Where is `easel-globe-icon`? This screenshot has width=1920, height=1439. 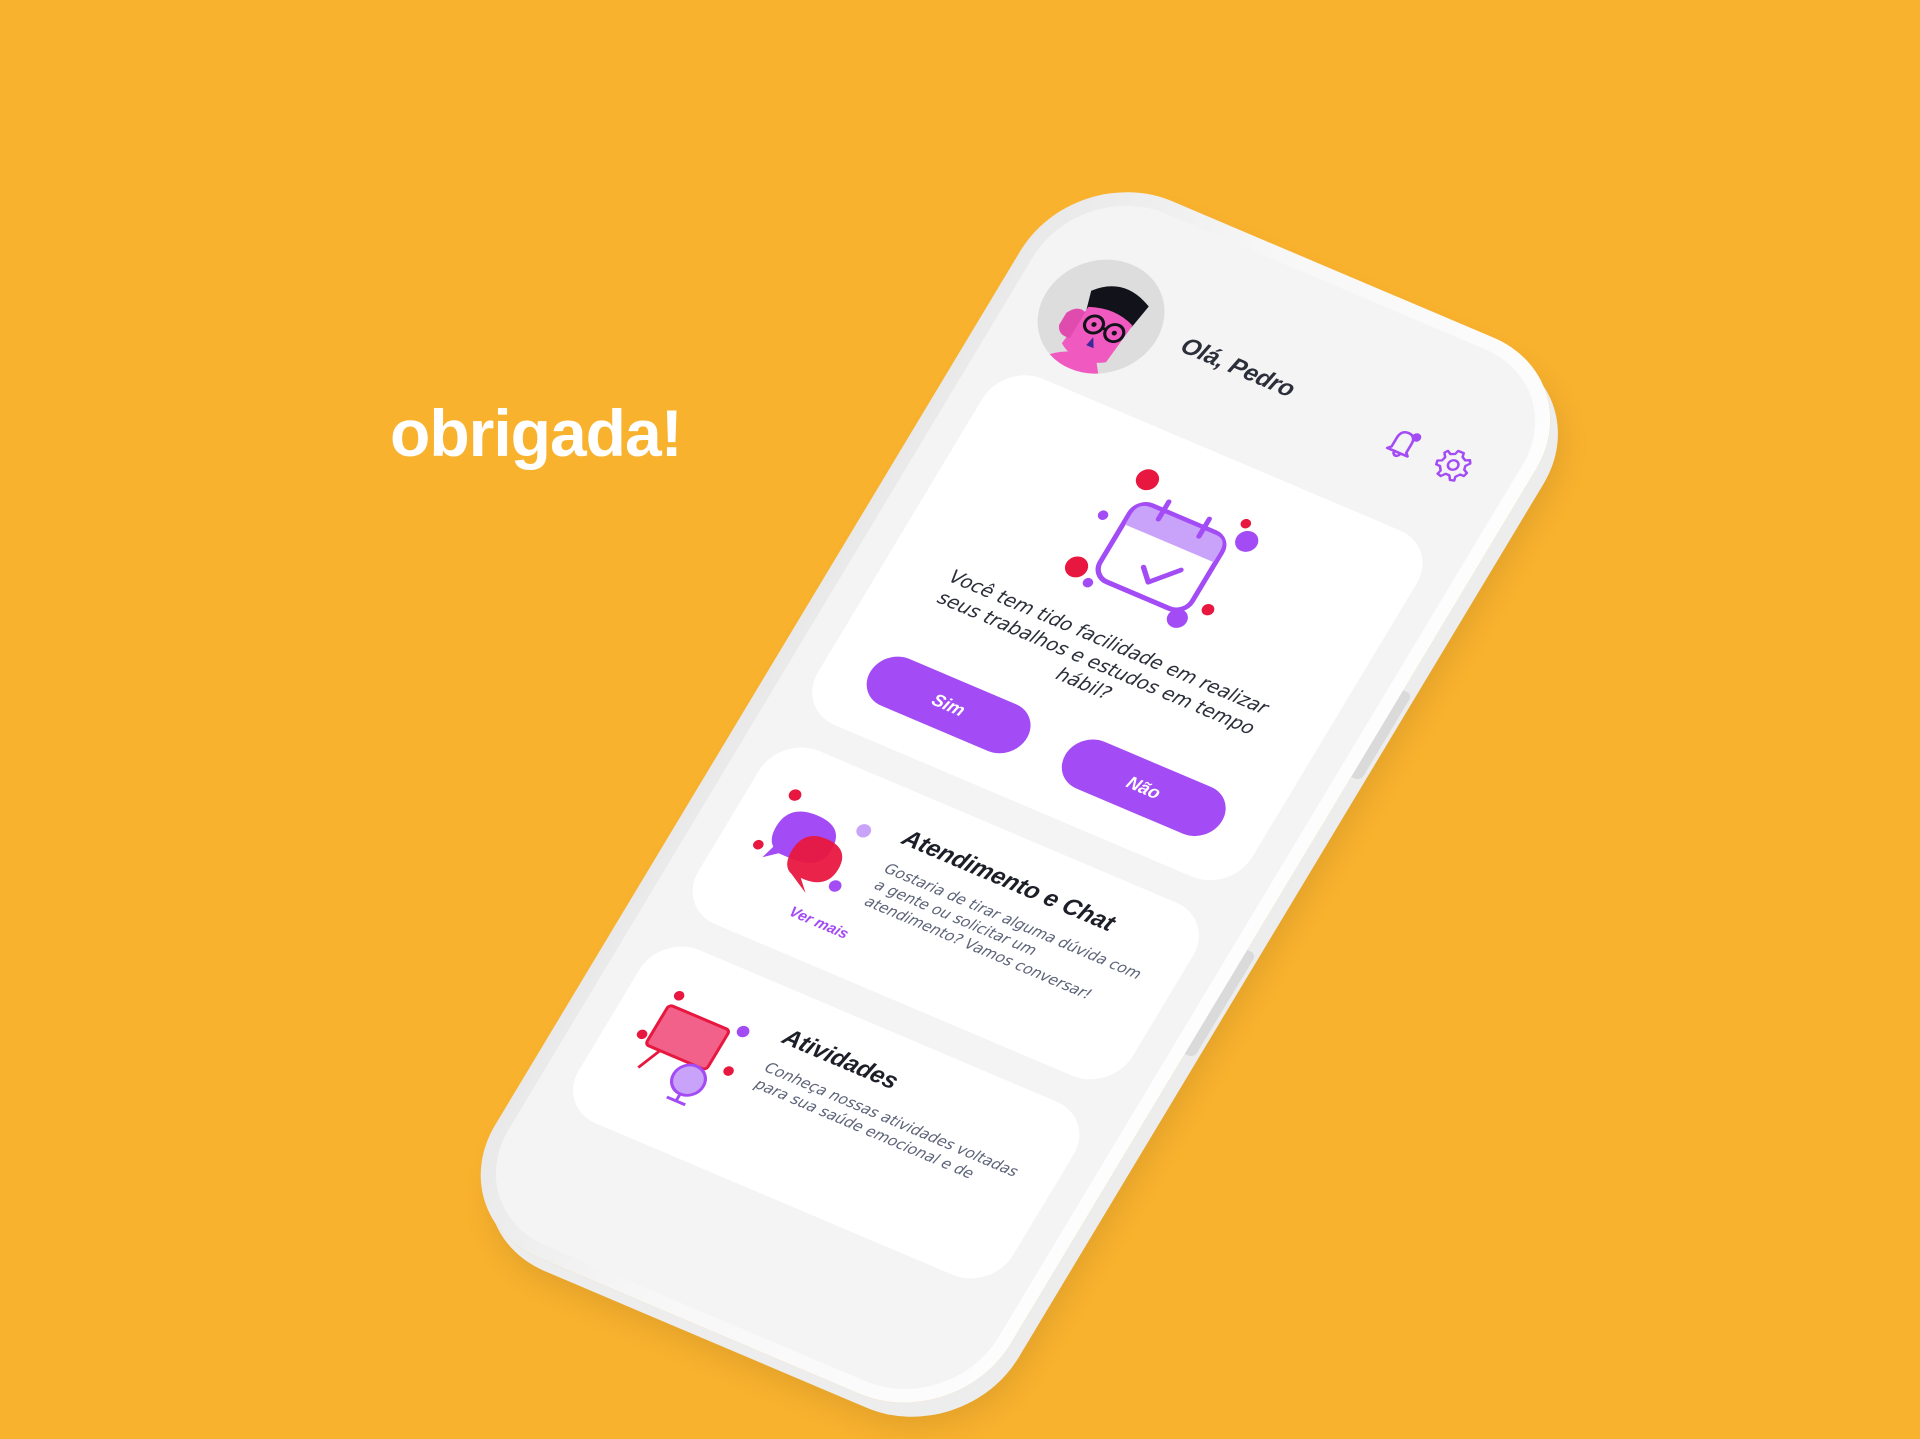 easel-globe-icon is located at coordinates (693, 1049).